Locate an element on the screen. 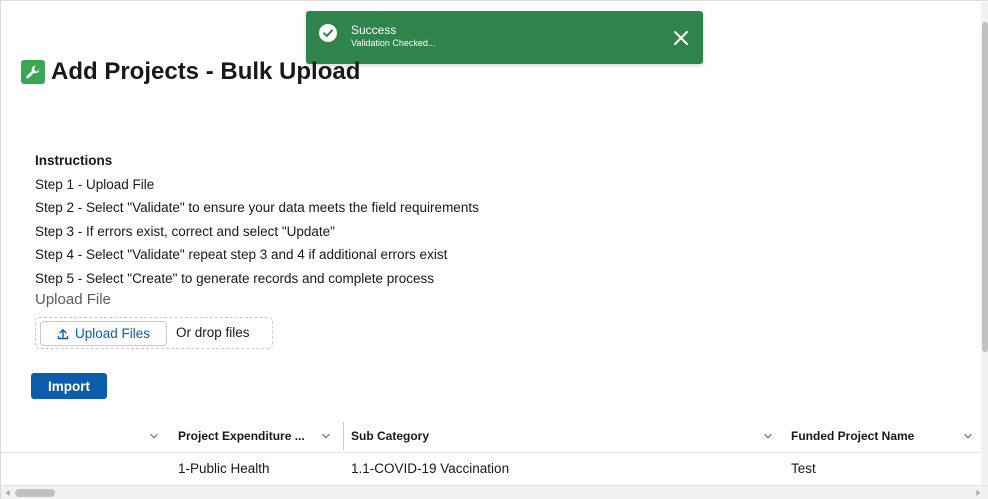  upload-file-label: Upload File is located at coordinates (73, 299).